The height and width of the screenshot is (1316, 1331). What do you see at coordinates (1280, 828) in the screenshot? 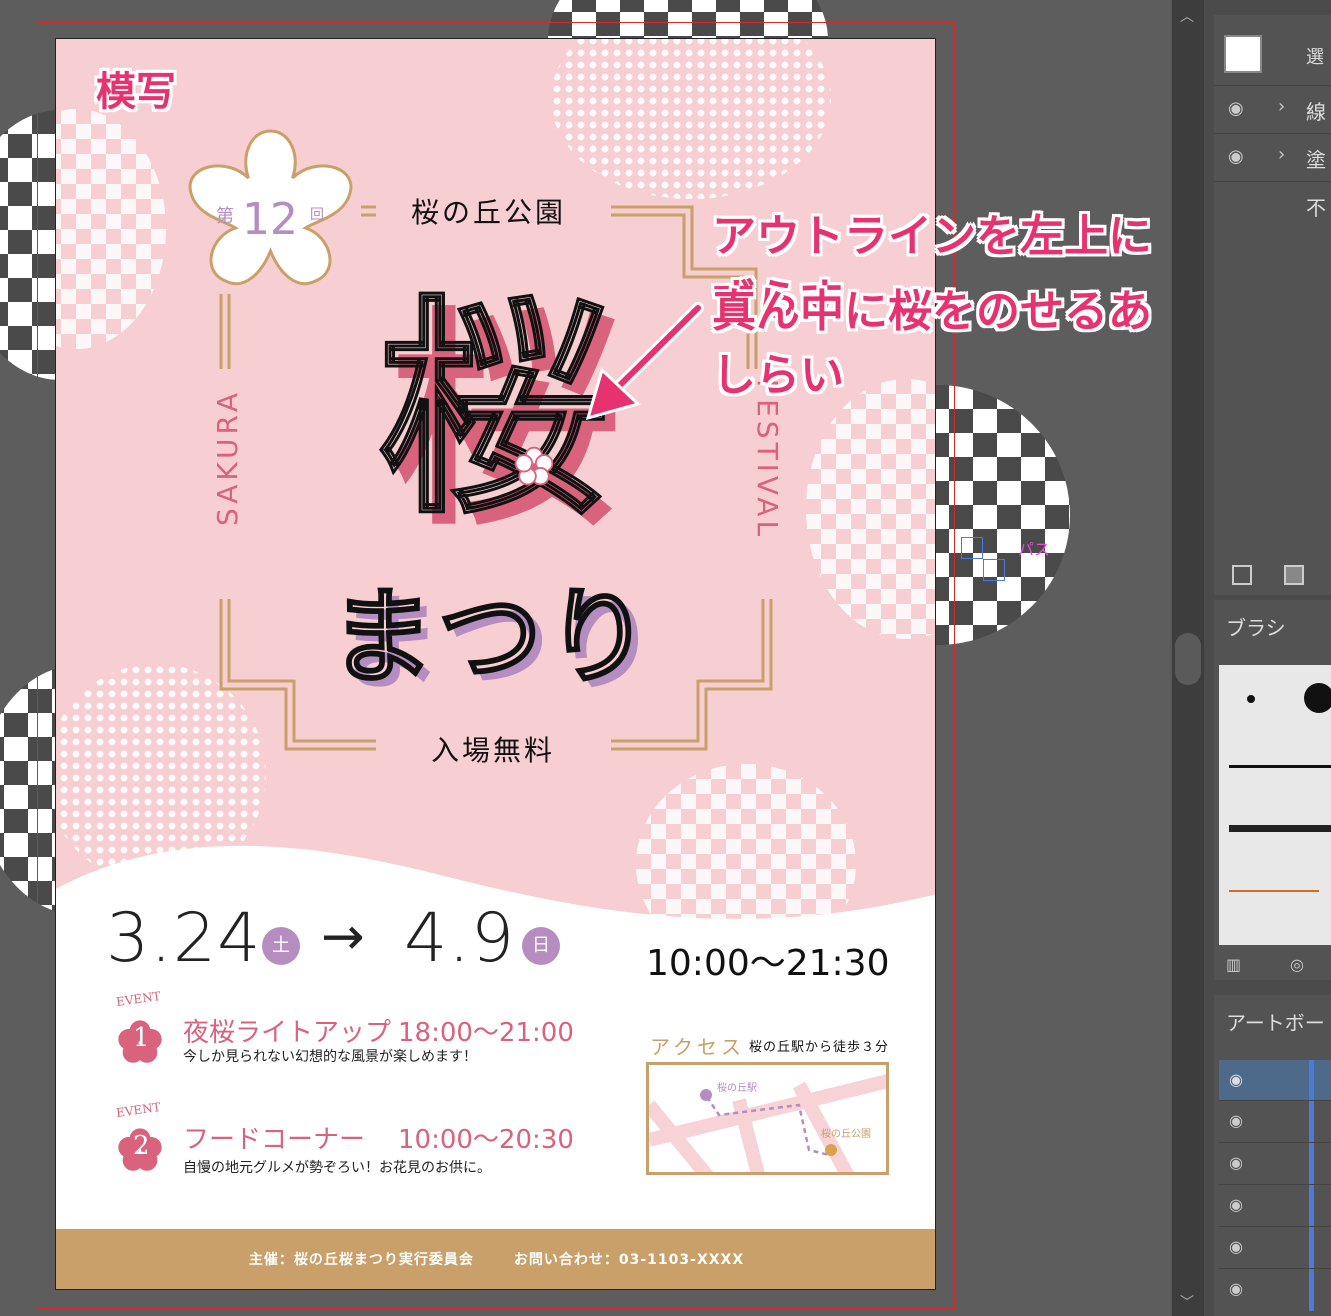
I see `brush-charcoal` at bounding box center [1280, 828].